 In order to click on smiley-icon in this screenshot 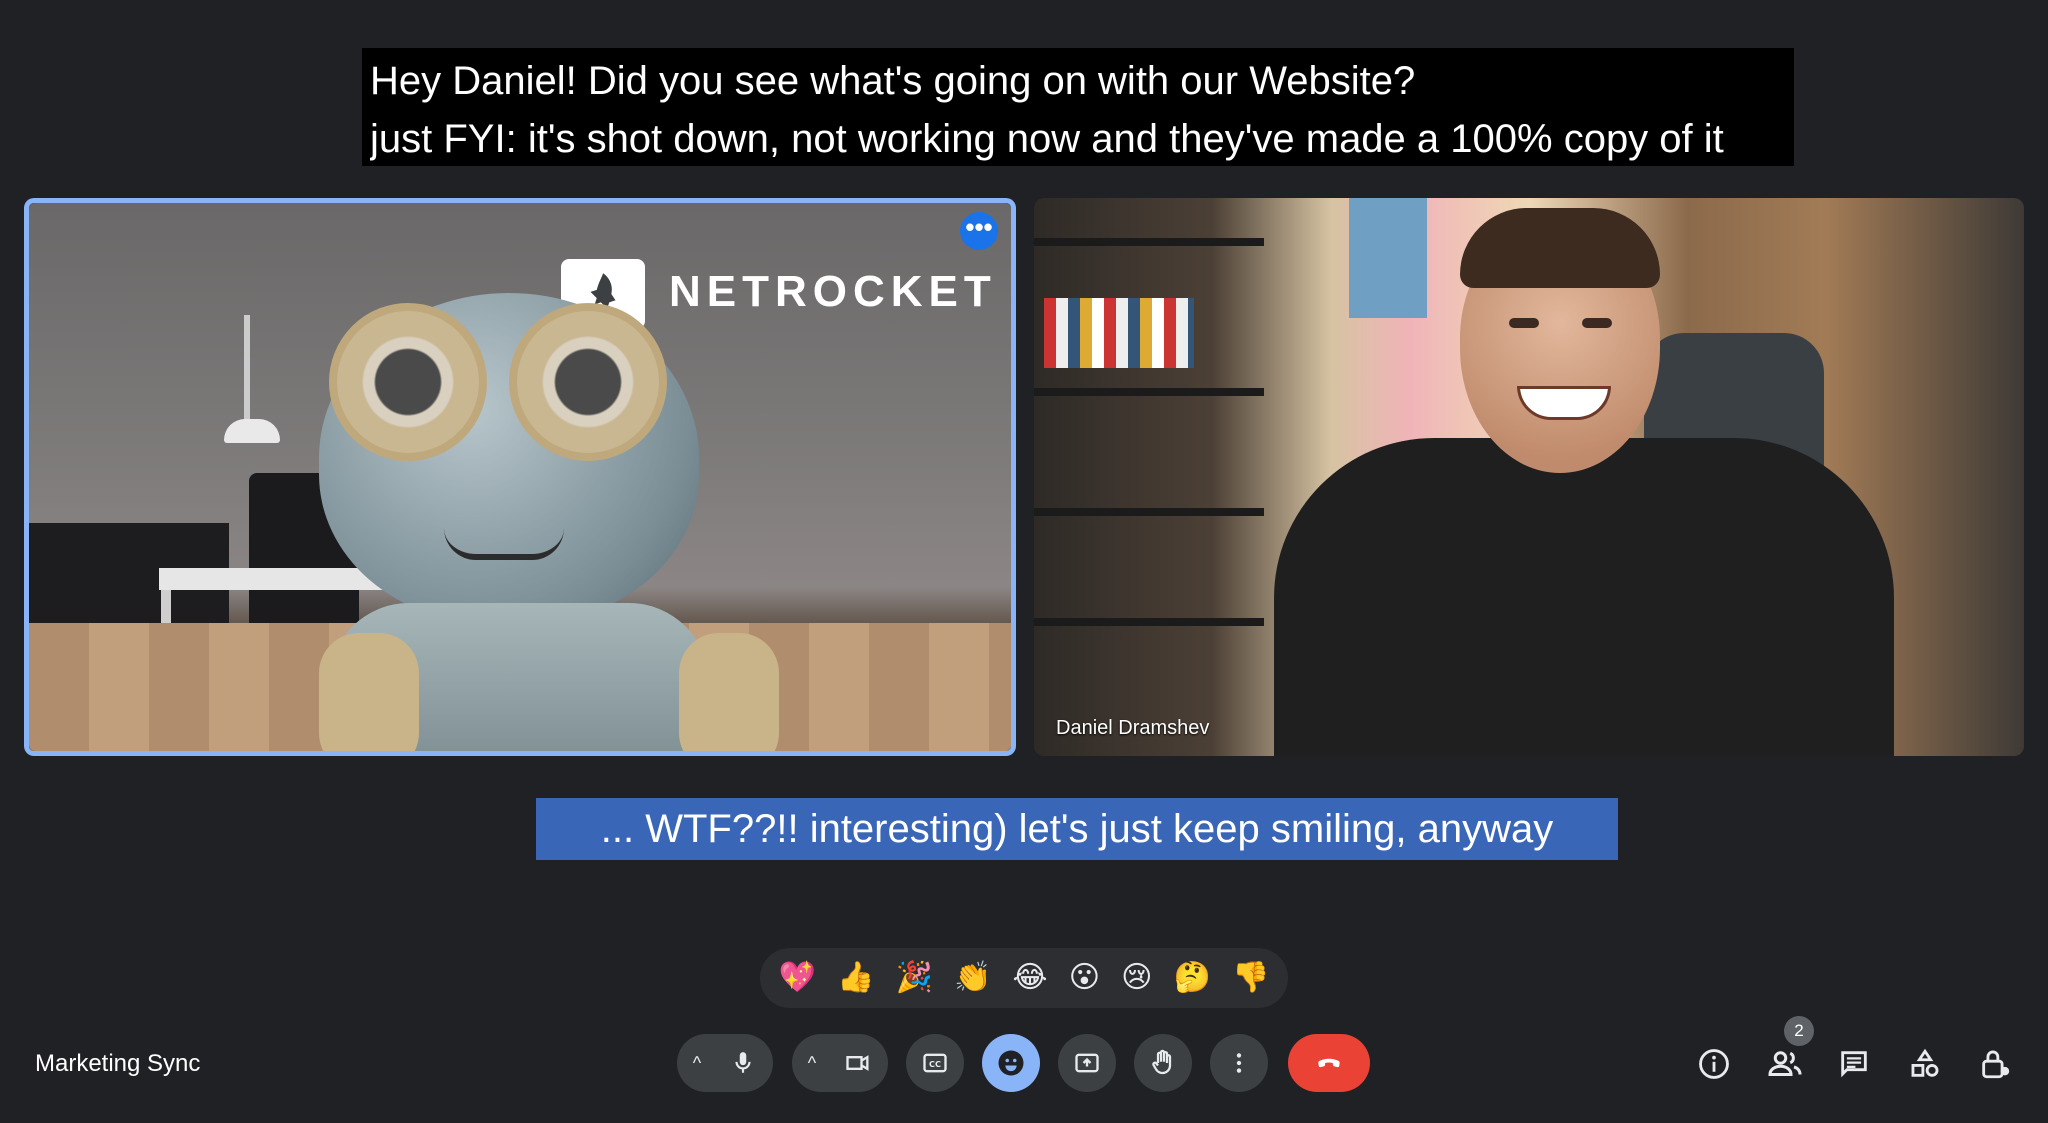, I will do `click(1011, 1063)`.